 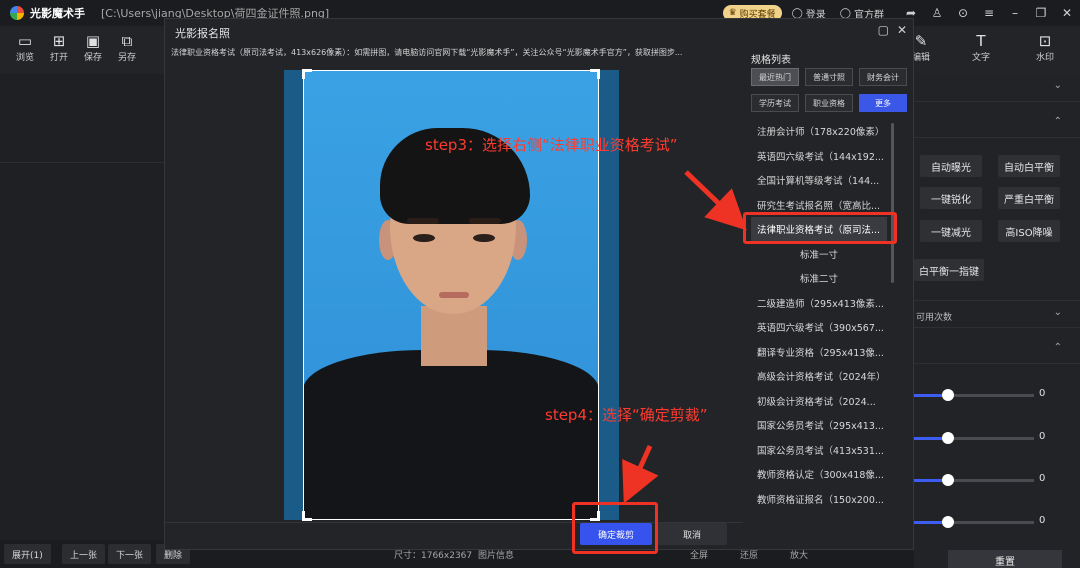 What do you see at coordinates (715, 200) in the screenshot?
I see `arrow-to-spec` at bounding box center [715, 200].